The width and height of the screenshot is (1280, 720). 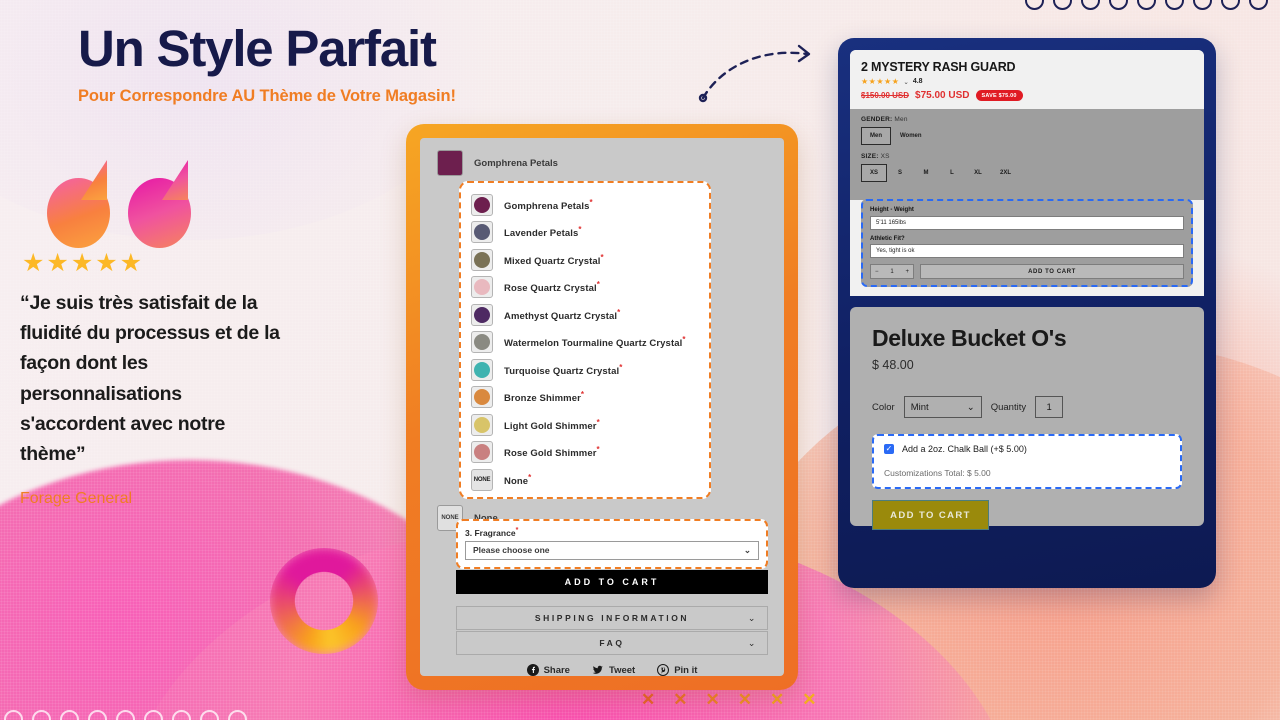 I want to click on rating-value: 4.8, so click(x=917, y=81).